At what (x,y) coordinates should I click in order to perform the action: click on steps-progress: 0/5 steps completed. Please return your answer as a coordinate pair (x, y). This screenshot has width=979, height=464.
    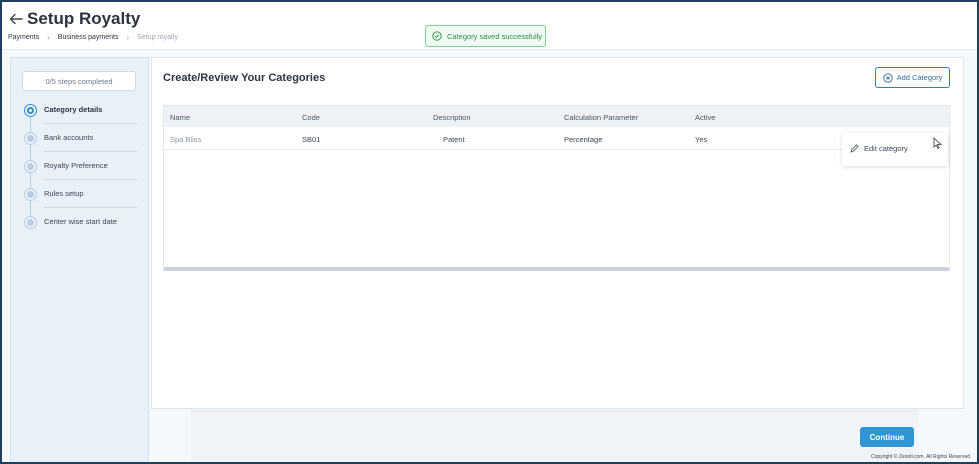
    Looking at the image, I should click on (79, 81).